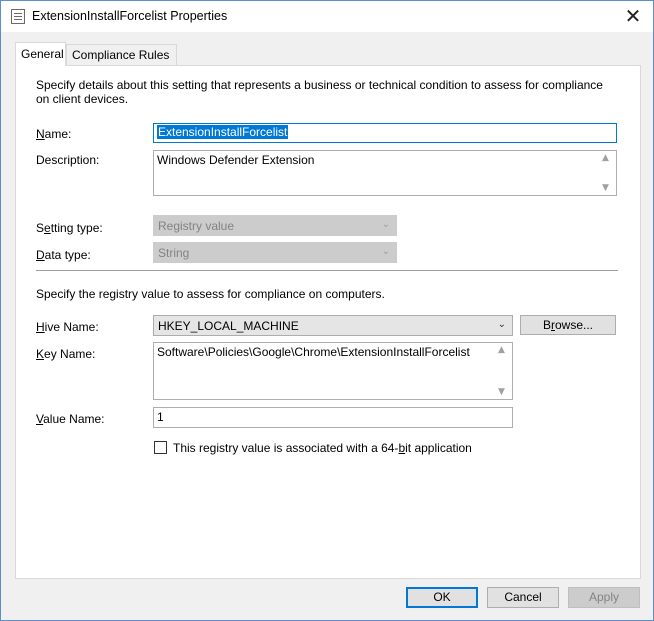 The width and height of the screenshot is (654, 621). I want to click on key-name-label: Key Name:, so click(66, 354).